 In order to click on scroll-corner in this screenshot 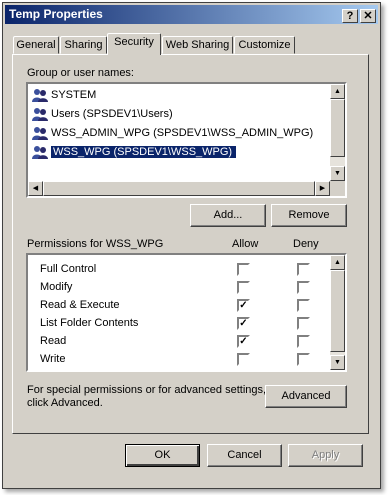, I will do `click(337, 188)`.